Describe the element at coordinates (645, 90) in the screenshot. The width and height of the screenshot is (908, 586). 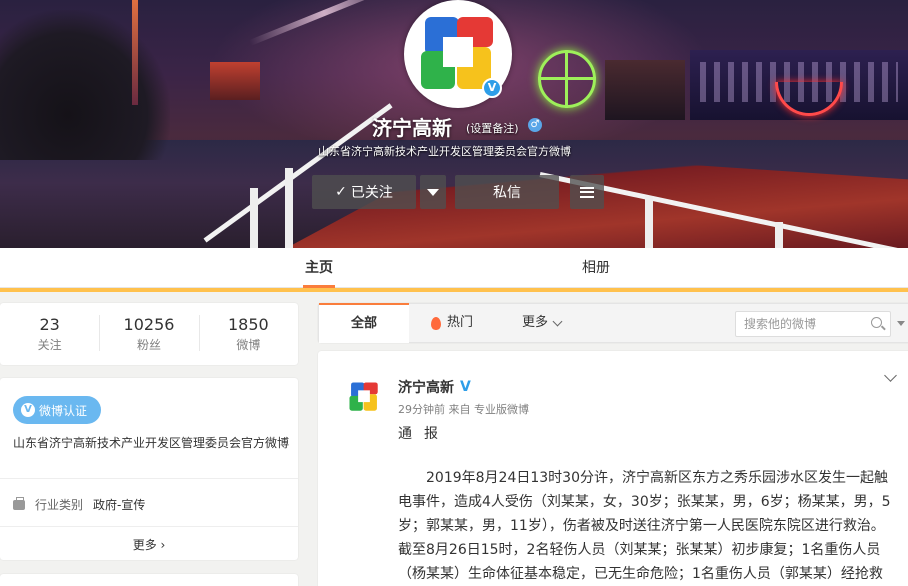
I see `building-mid` at that location.